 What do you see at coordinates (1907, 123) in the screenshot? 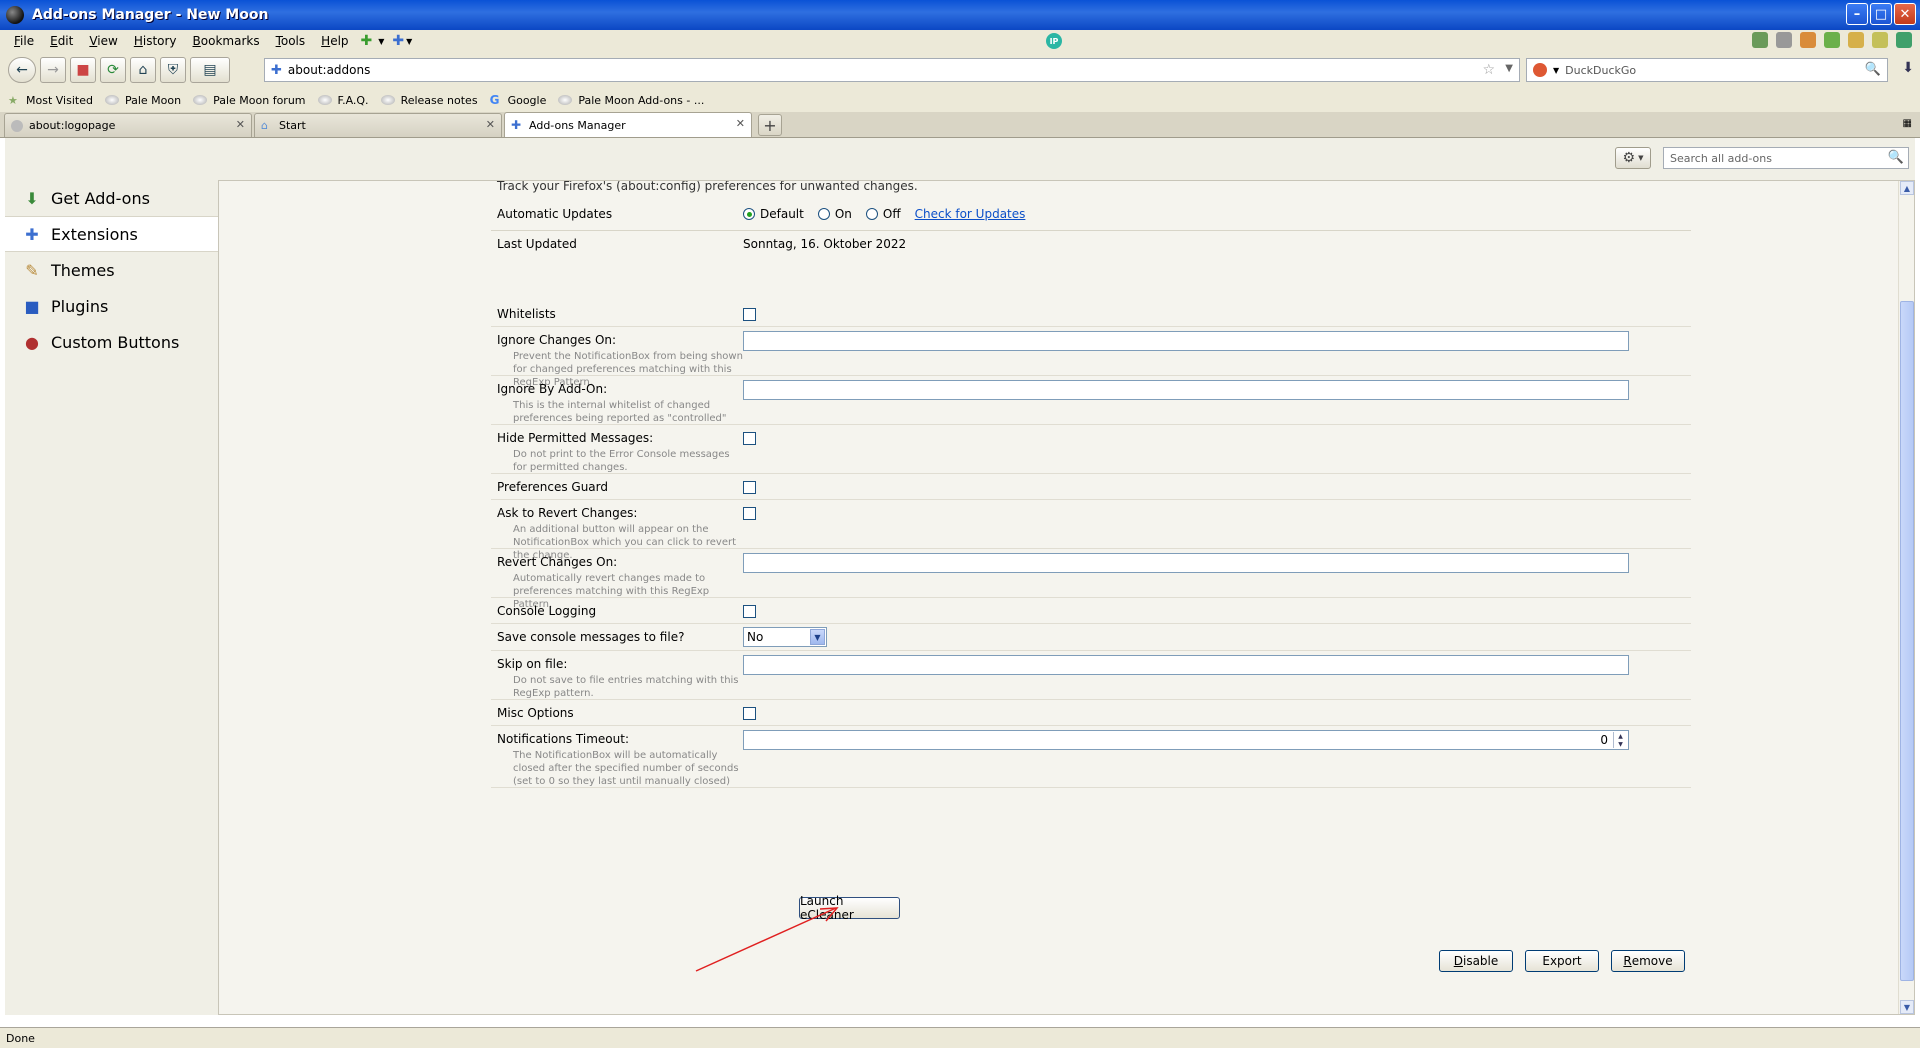
I see `all-tabs-icon: ▦` at bounding box center [1907, 123].